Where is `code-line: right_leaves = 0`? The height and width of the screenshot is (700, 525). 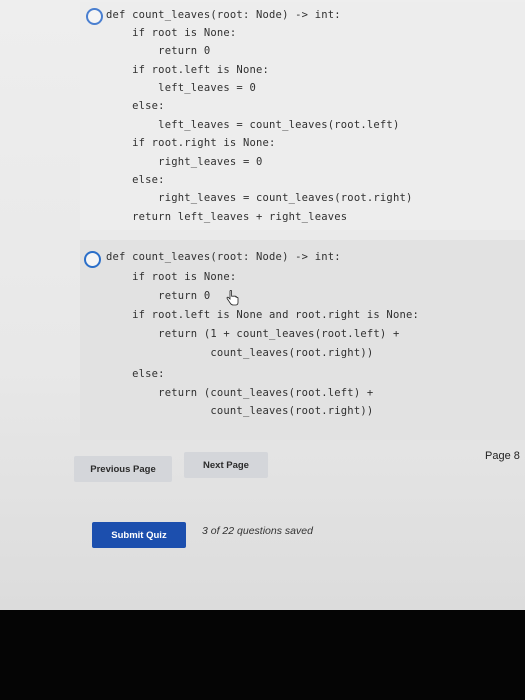 code-line: right_leaves = 0 is located at coordinates (184, 162).